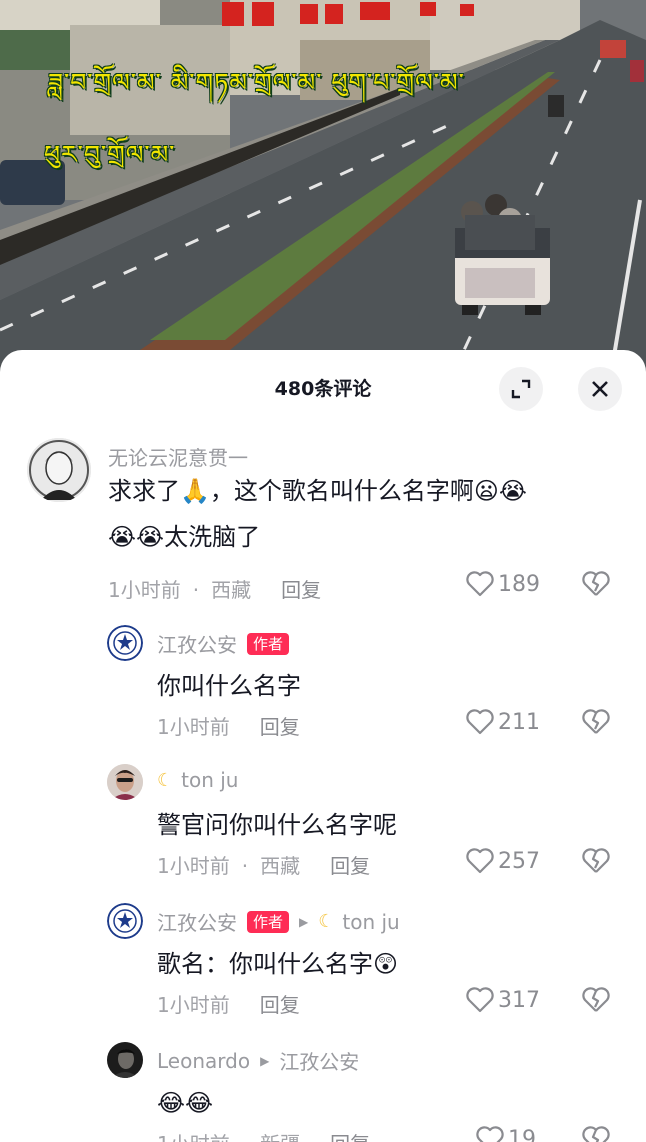 This screenshot has height=1142, width=646. I want to click on comment-text: 😂😂, so click(185, 1103).